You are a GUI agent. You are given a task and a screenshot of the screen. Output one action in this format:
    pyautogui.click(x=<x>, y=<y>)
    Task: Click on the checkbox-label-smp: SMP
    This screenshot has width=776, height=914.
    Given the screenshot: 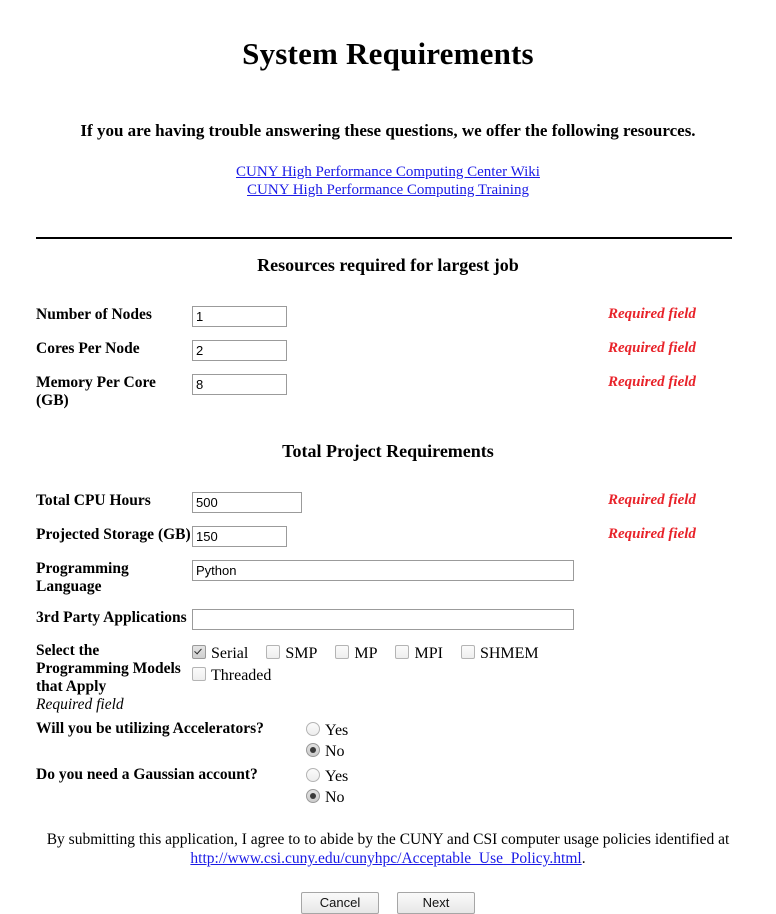 What is the action you would take?
    pyautogui.click(x=301, y=653)
    